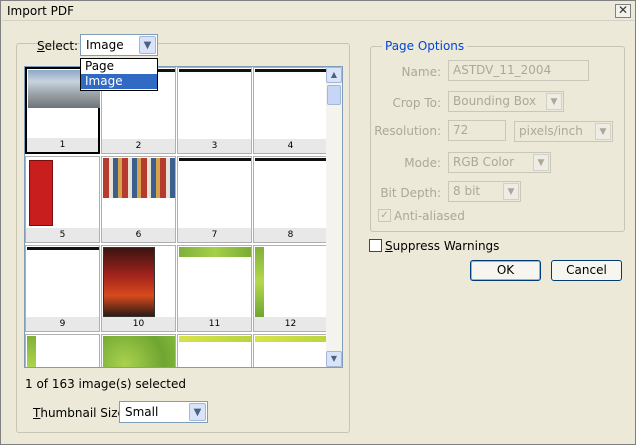  Describe the element at coordinates (142, 412) in the screenshot. I see `thumbnail-size-value: Small` at that location.